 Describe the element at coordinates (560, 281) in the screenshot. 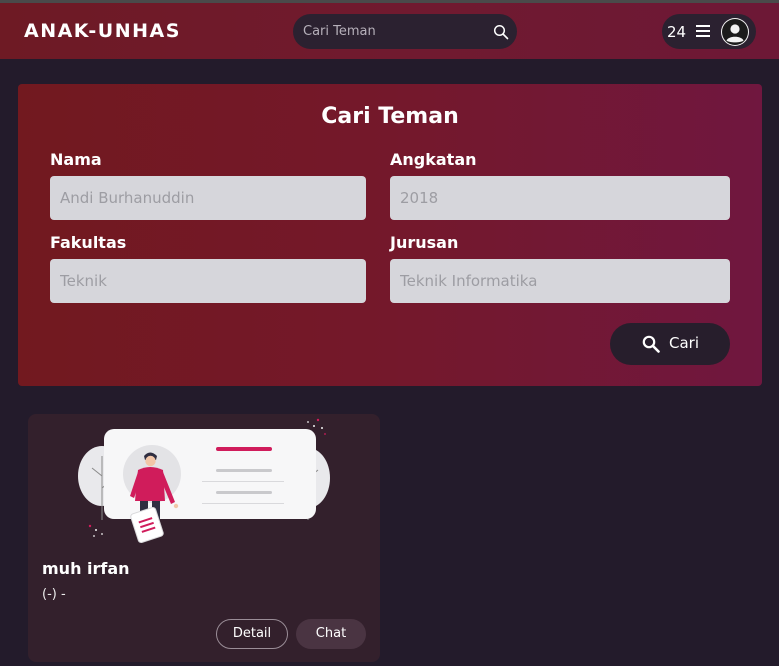

I see `jurusan-input` at that location.